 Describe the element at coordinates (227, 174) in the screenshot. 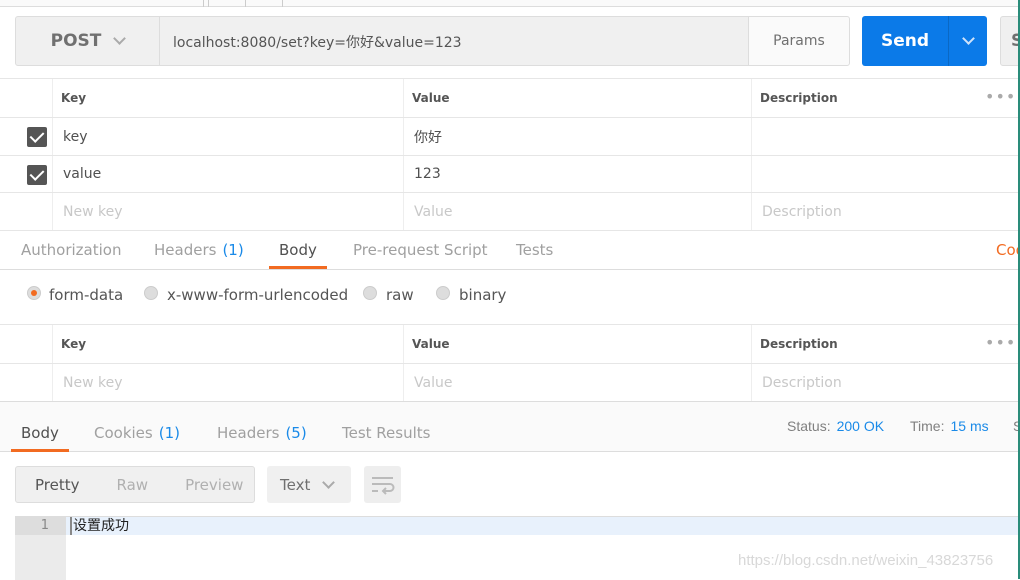

I see `param-key: value` at that location.